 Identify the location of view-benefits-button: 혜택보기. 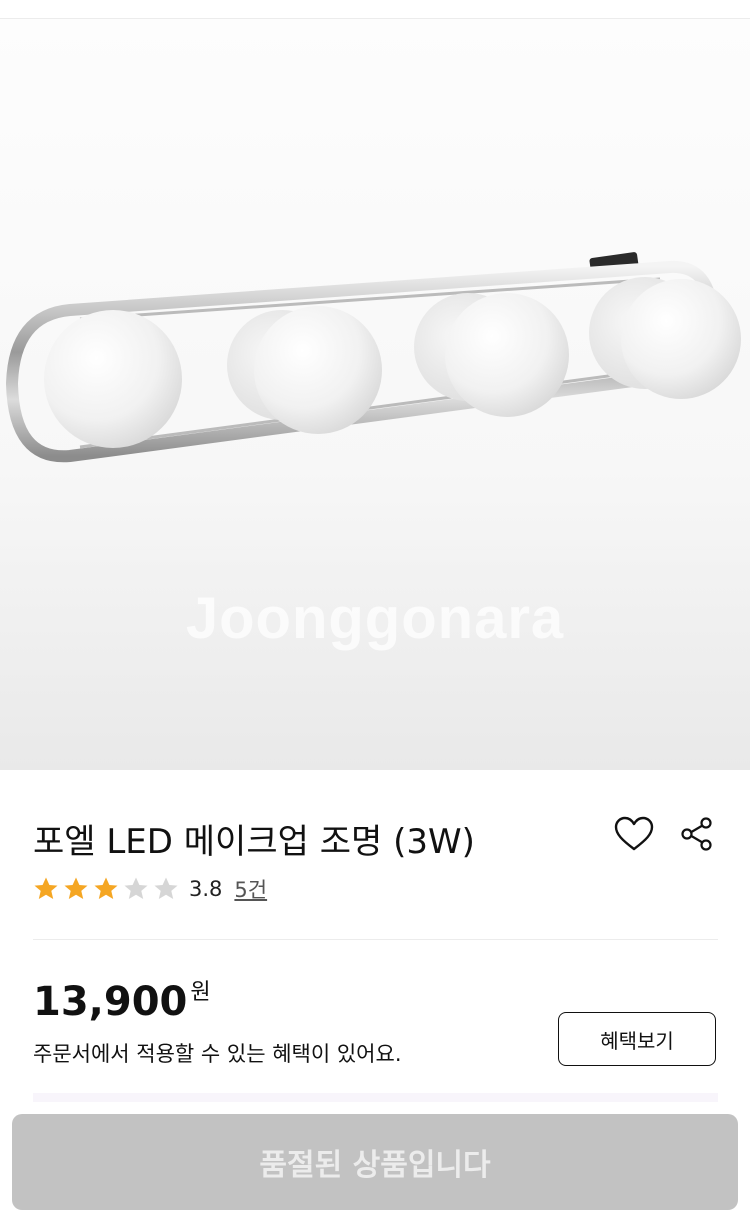
(637, 1039).